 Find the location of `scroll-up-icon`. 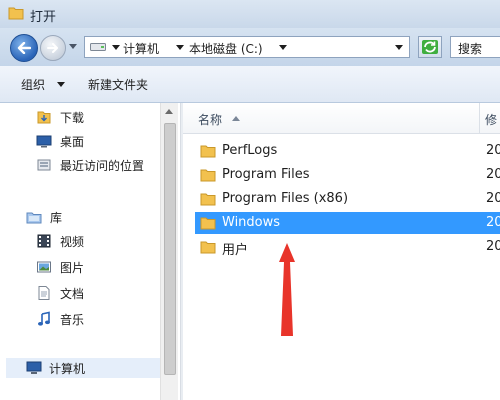

scroll-up-icon is located at coordinates (169, 111).